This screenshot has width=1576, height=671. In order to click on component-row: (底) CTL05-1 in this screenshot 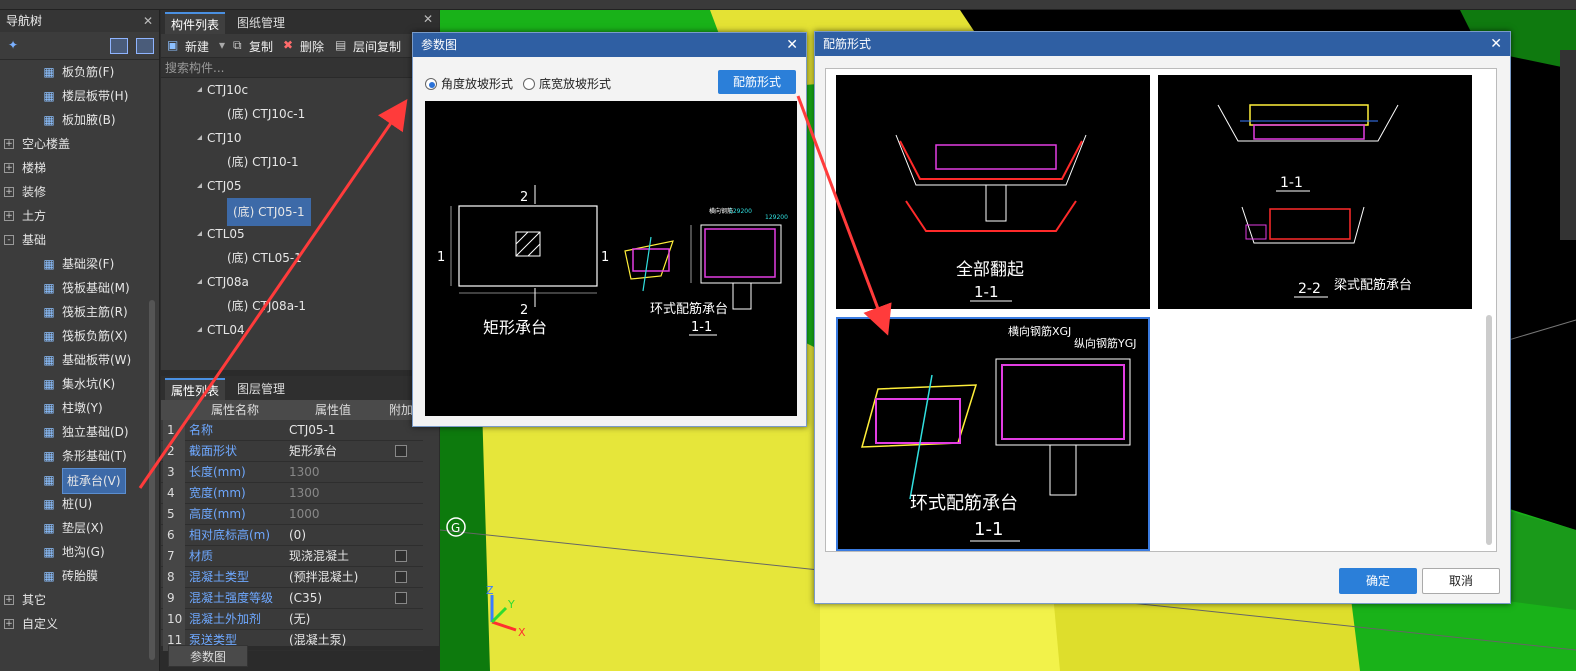, I will do `click(300, 258)`.